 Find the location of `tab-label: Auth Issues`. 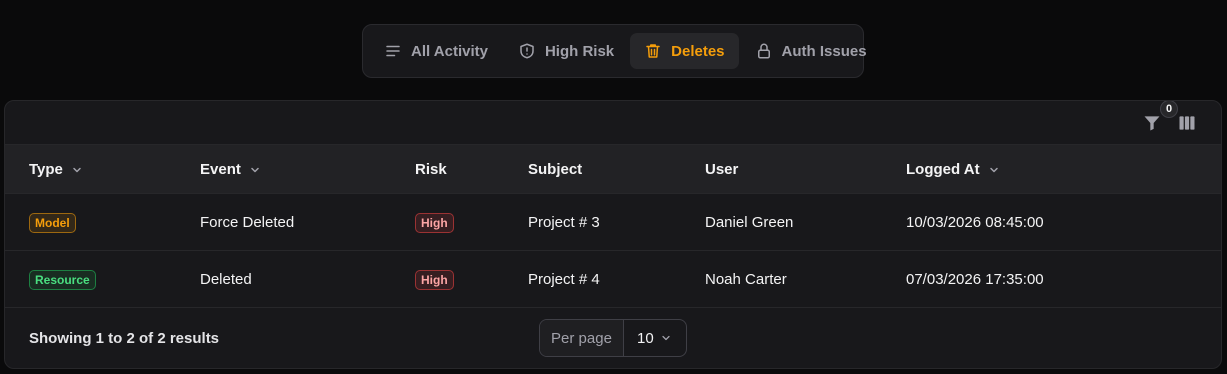

tab-label: Auth Issues is located at coordinates (824, 51).